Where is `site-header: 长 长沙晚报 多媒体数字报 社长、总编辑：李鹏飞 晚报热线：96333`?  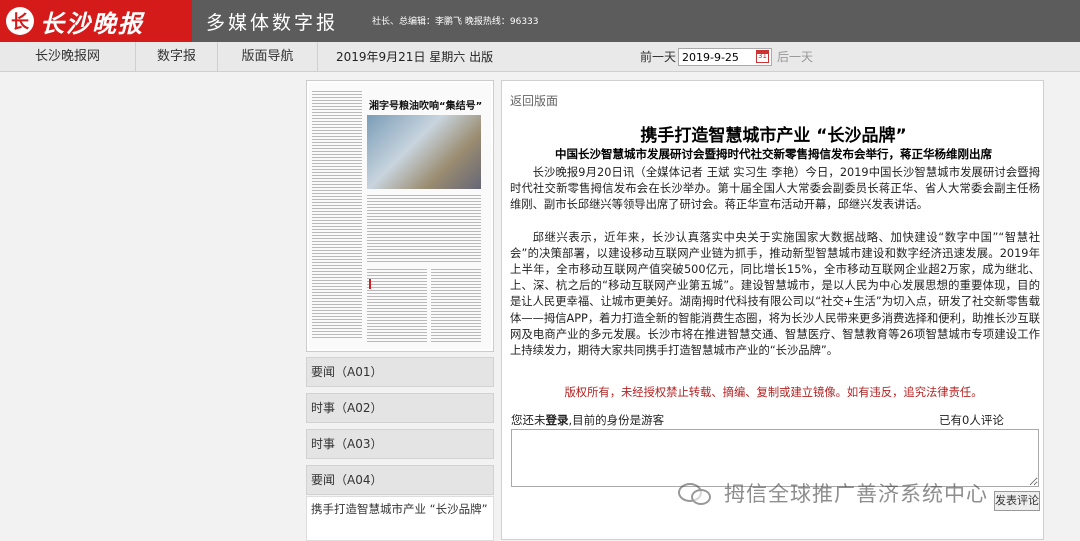 site-header: 长 长沙晚报 多媒体数字报 社长、总编辑：李鹏飞 晚报热线：96333 is located at coordinates (540, 21).